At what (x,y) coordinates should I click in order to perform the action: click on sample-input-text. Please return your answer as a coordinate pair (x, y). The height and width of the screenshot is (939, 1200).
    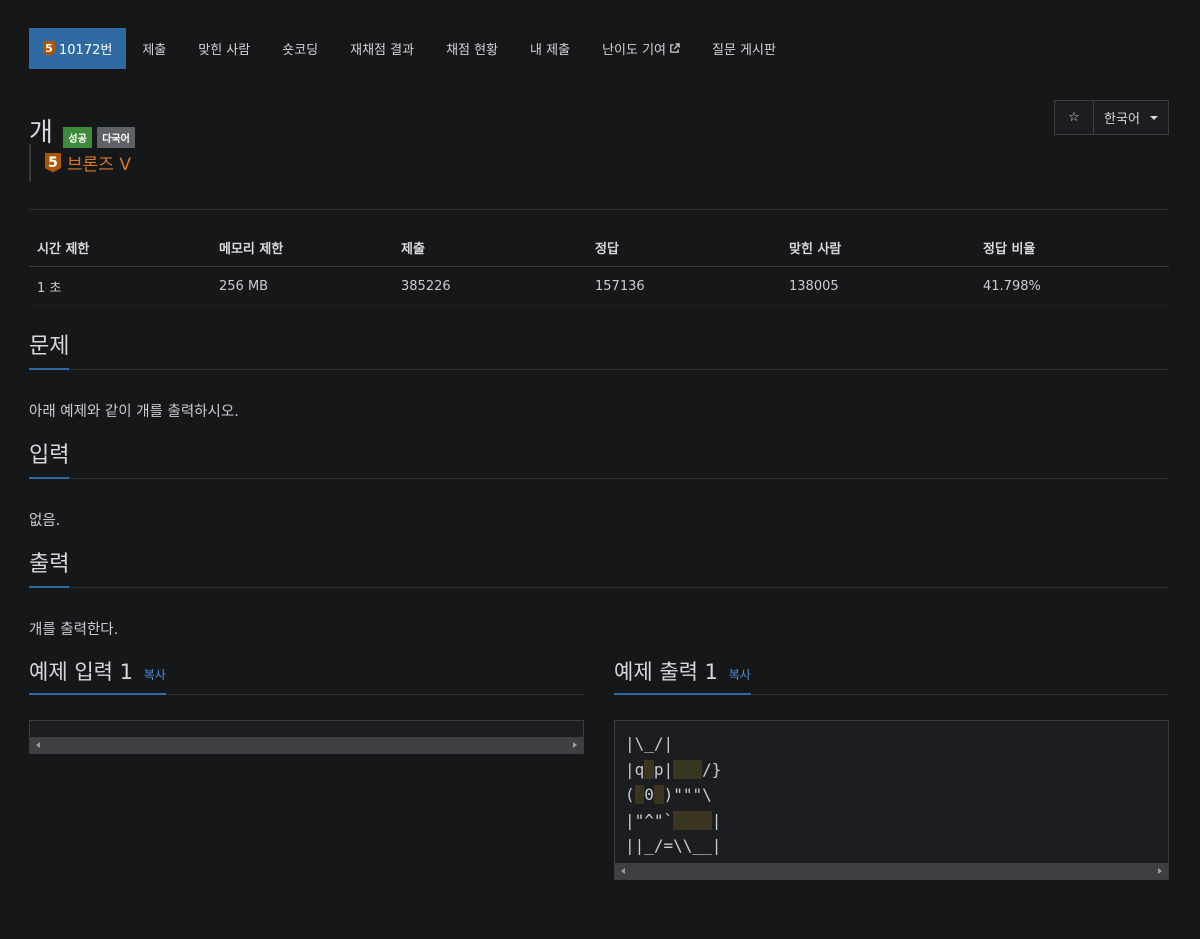
    Looking at the image, I should click on (306, 729).